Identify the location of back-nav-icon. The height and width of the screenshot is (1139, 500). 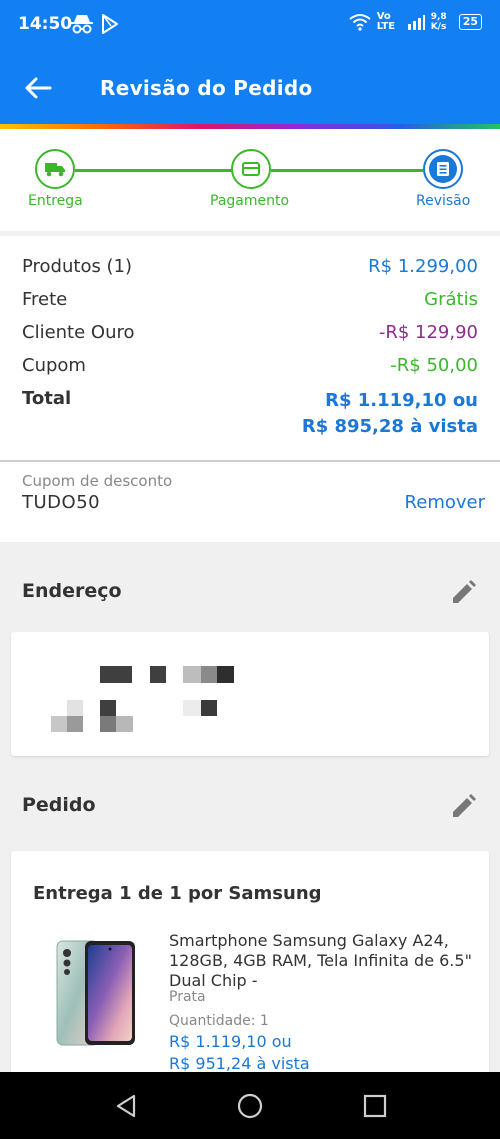
(126, 1106).